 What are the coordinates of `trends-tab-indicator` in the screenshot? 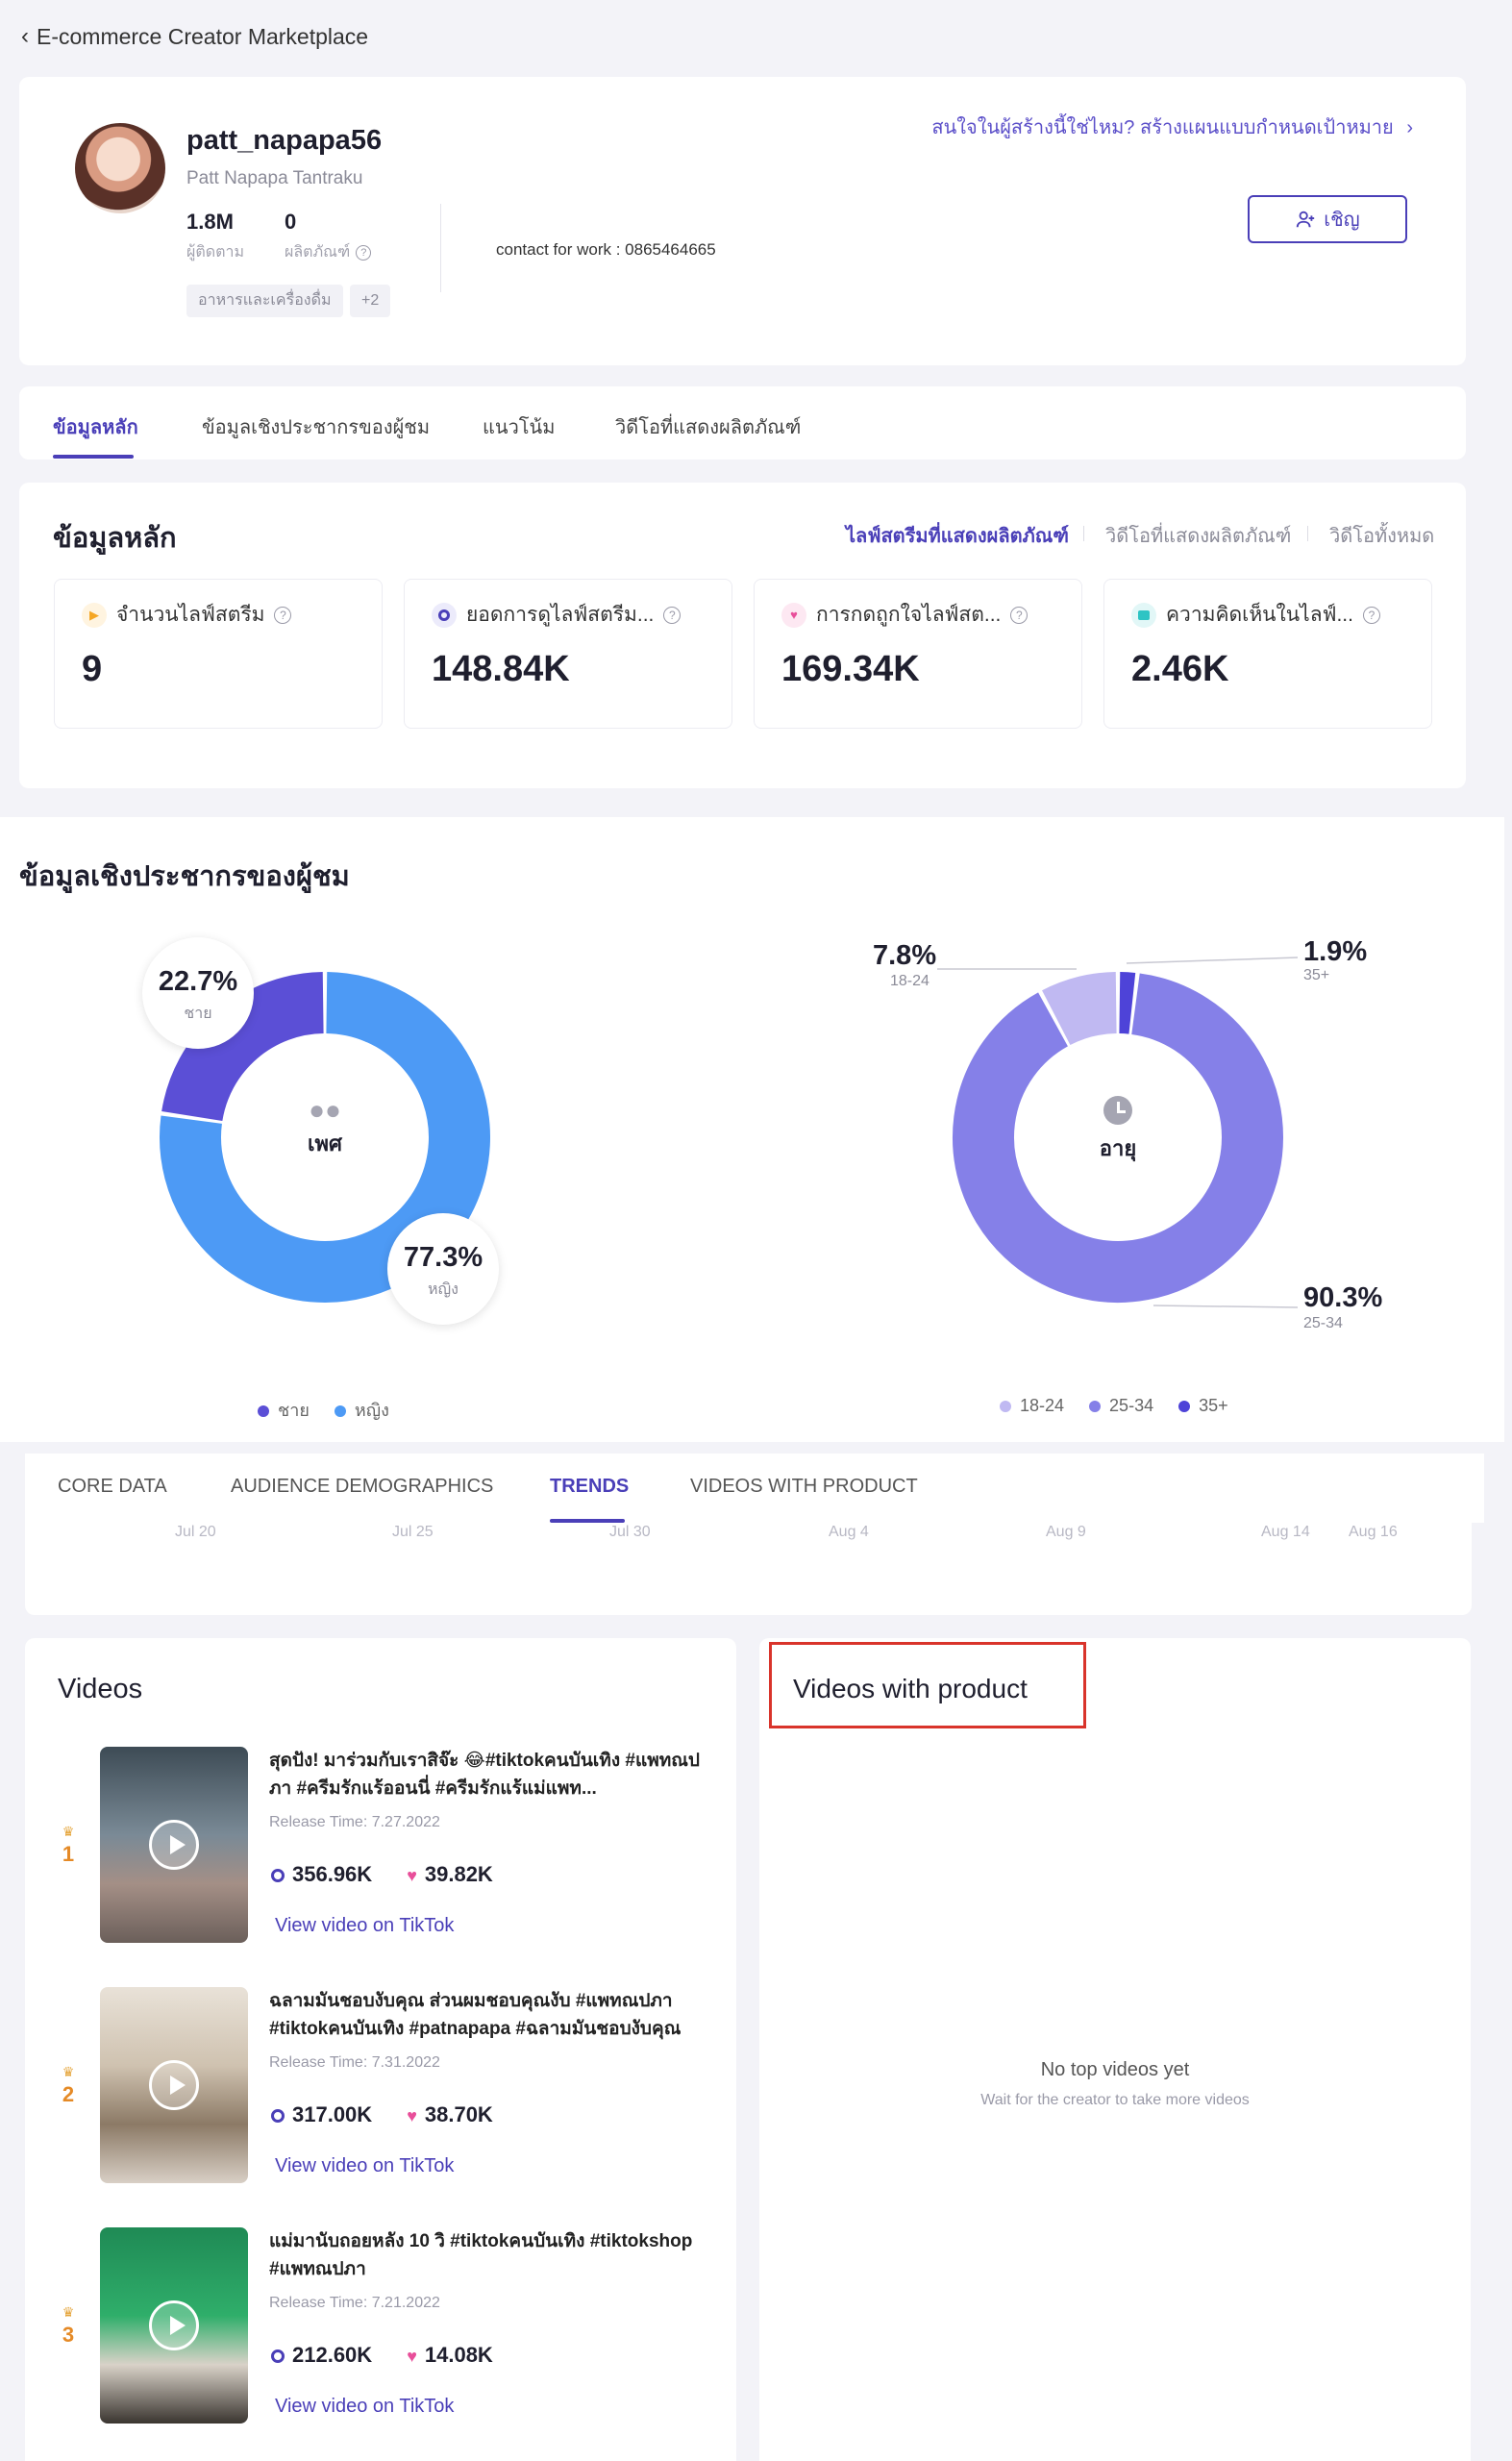 It's located at (587, 1521).